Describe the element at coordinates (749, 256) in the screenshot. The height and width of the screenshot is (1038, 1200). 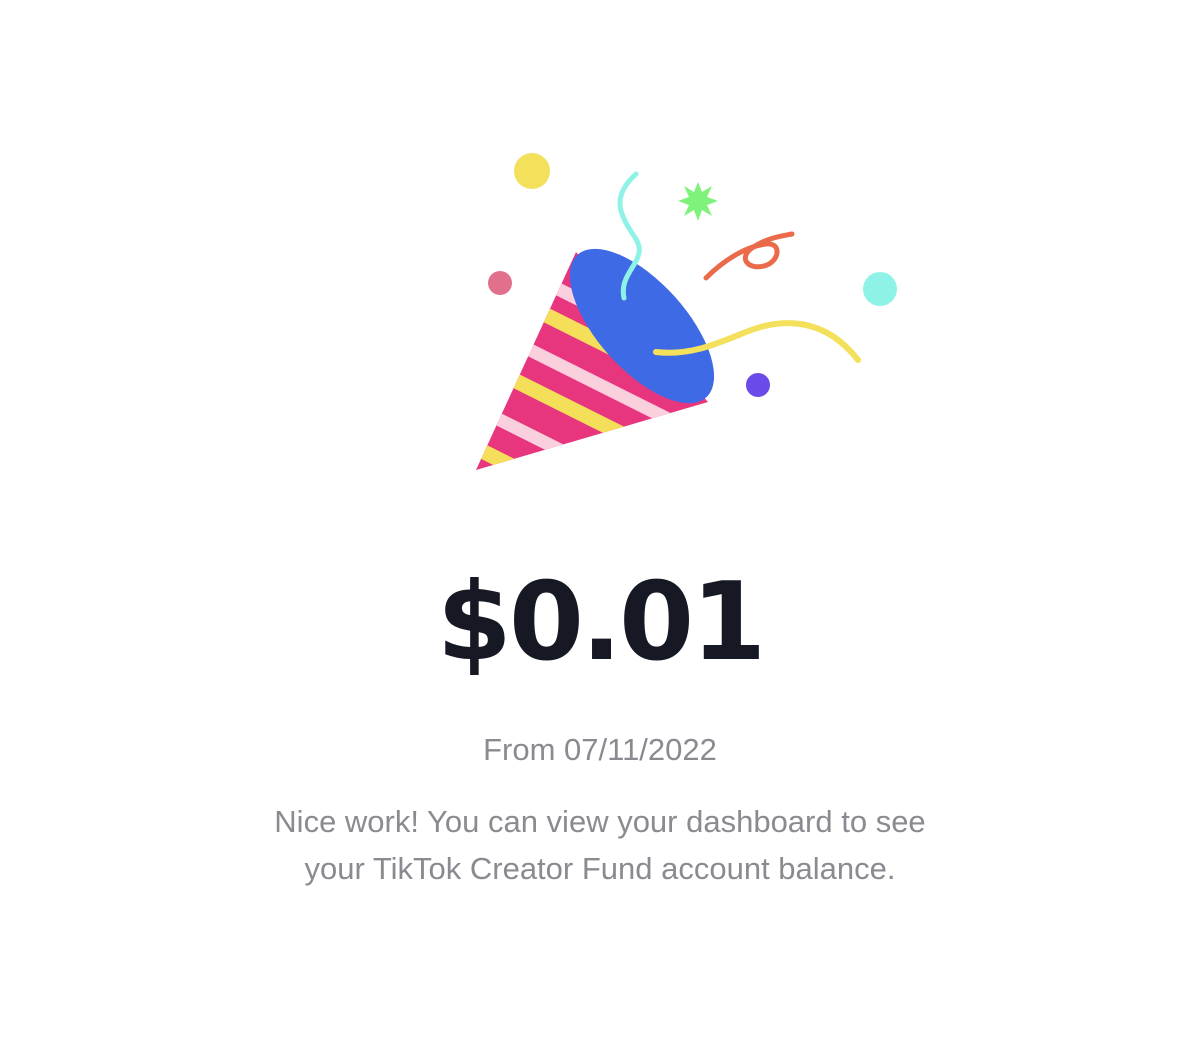
I see `confetti-orange-swirl` at that location.